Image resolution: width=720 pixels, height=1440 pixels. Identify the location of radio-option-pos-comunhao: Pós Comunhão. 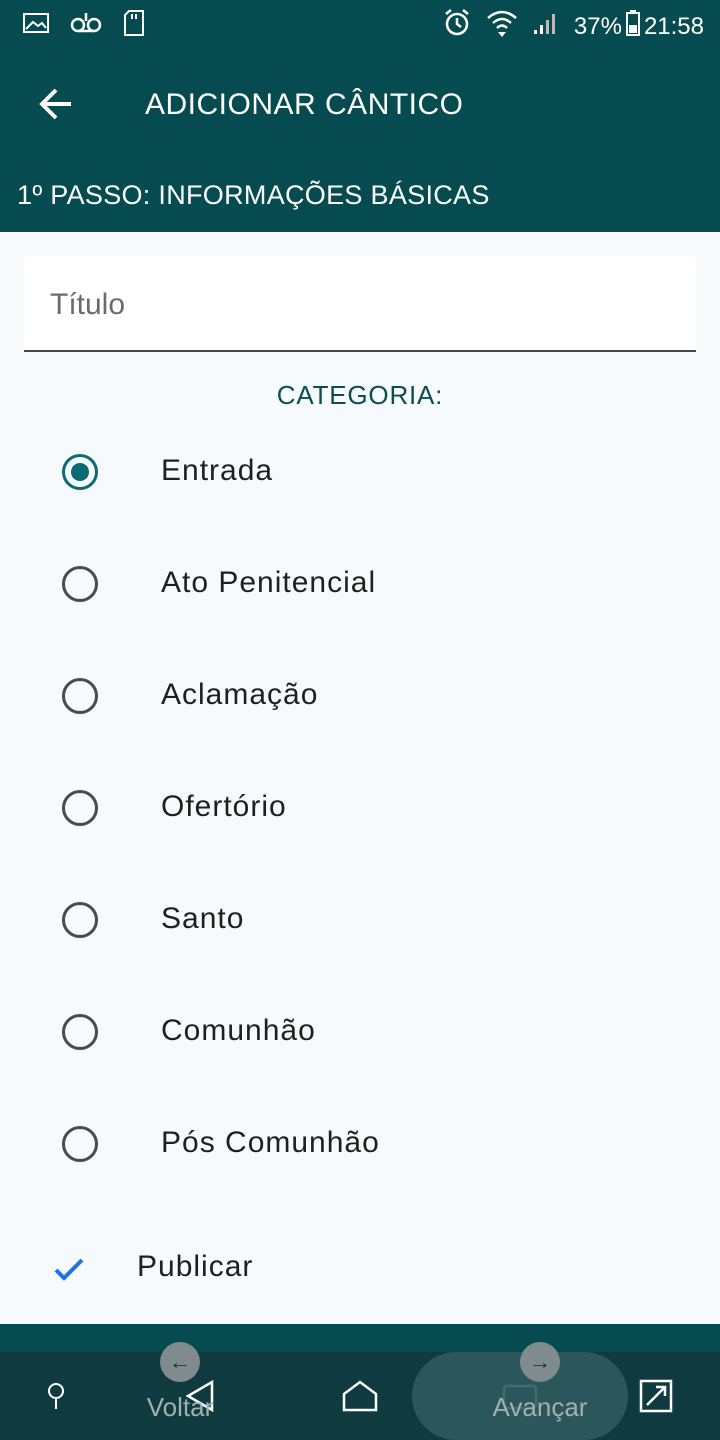
(360, 1144).